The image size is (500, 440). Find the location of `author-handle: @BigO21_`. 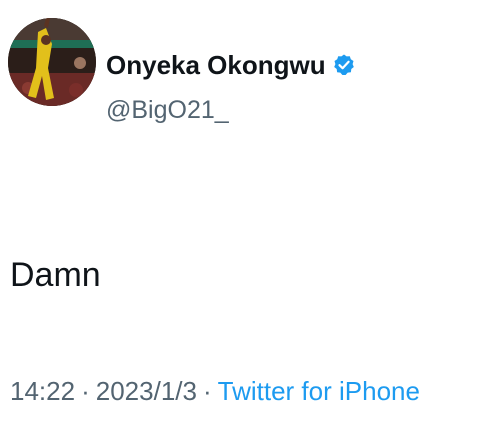

author-handle: @BigO21_ is located at coordinates (167, 110).